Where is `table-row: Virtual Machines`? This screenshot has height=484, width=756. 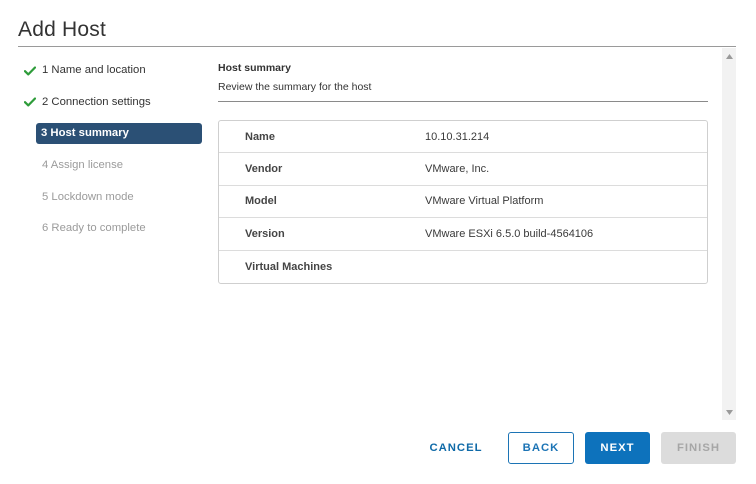
table-row: Virtual Machines is located at coordinates (463, 267).